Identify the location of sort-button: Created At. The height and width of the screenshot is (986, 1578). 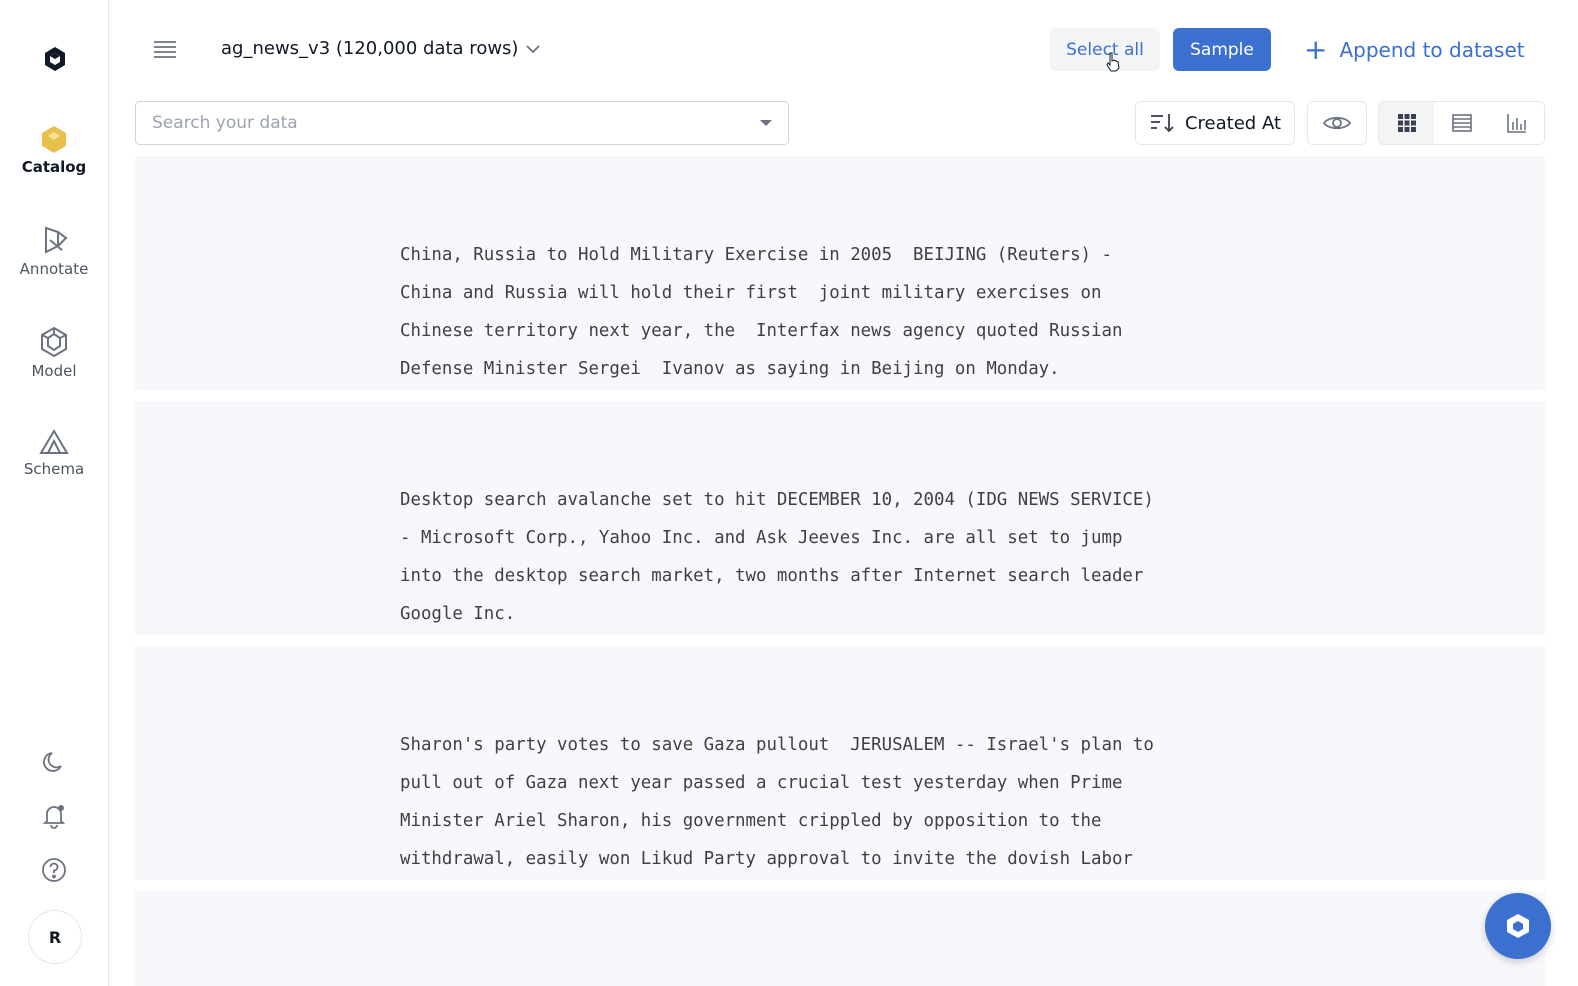
(1215, 123).